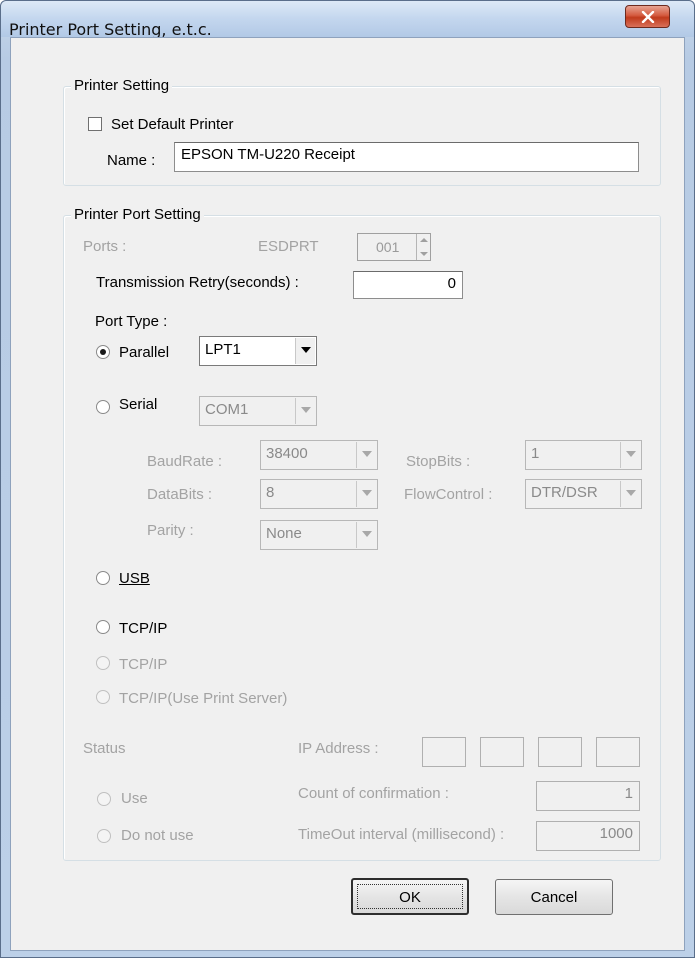 The height and width of the screenshot is (958, 695). What do you see at coordinates (401, 834) in the screenshot?
I see `timeout-interval-label: TimeOut interval (millisecond) :` at bounding box center [401, 834].